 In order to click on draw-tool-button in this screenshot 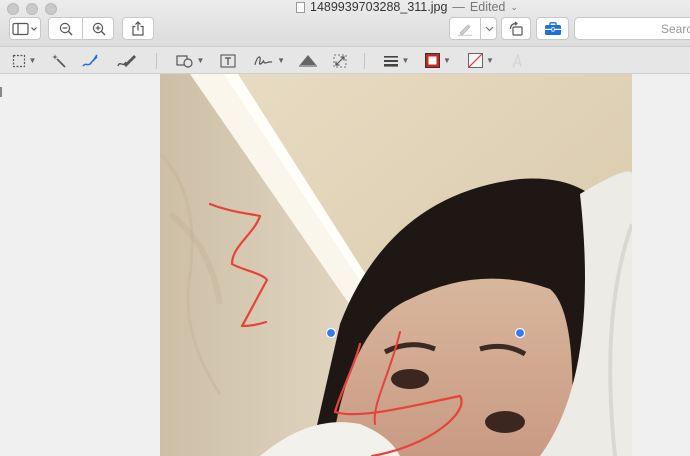, I will do `click(127, 60)`.